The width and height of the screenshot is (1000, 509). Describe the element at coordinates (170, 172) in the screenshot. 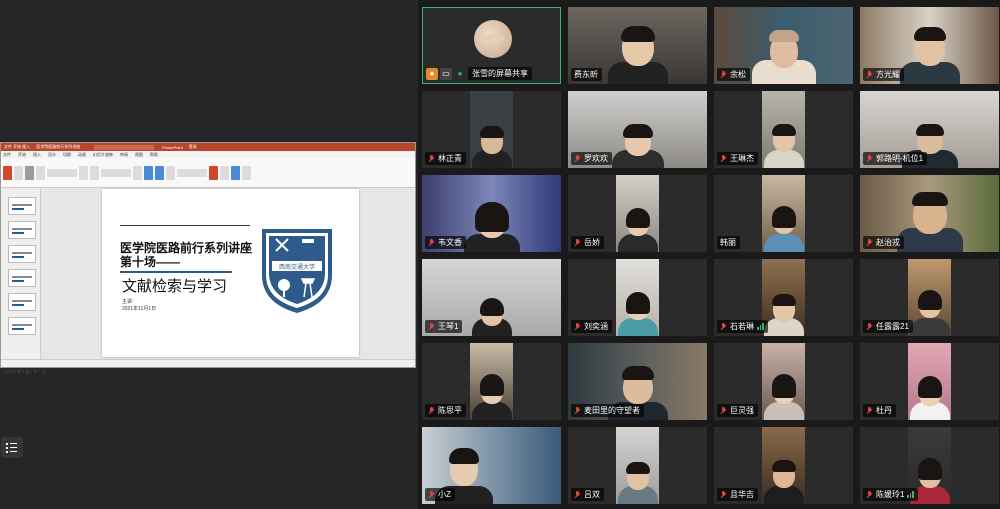

I see `quick-styles-icon` at that location.